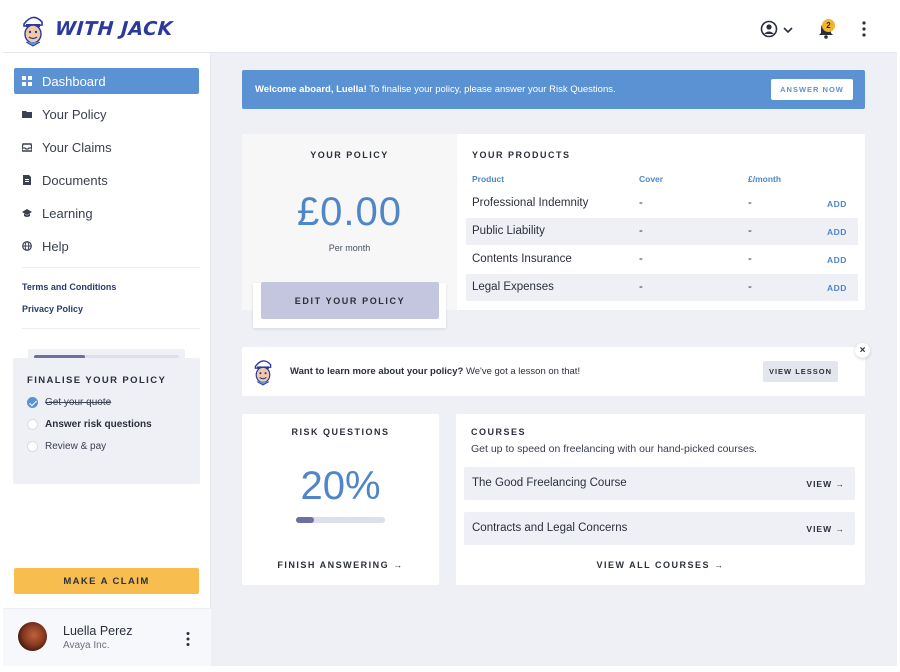  Describe the element at coordinates (98, 424) in the screenshot. I see `step-label: Answer risk questions` at that location.